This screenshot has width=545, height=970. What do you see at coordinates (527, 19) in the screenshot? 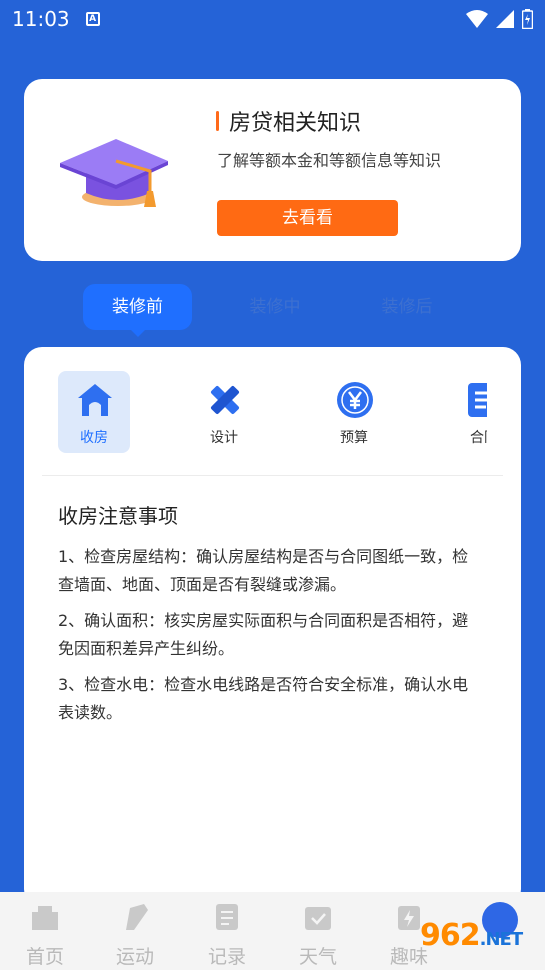
I see `battery-icon` at bounding box center [527, 19].